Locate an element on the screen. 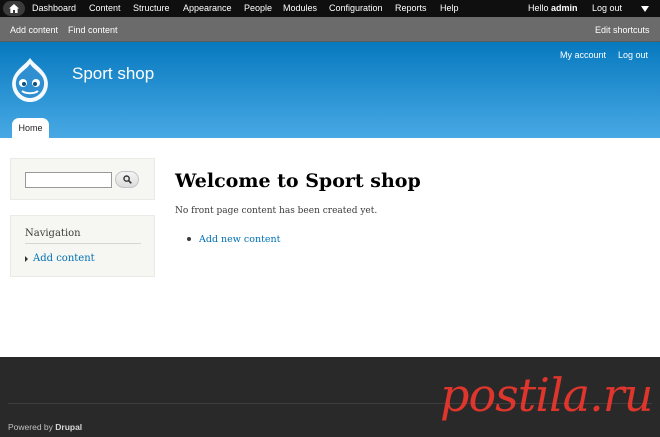 The image size is (660, 437). search-block is located at coordinates (82, 179).